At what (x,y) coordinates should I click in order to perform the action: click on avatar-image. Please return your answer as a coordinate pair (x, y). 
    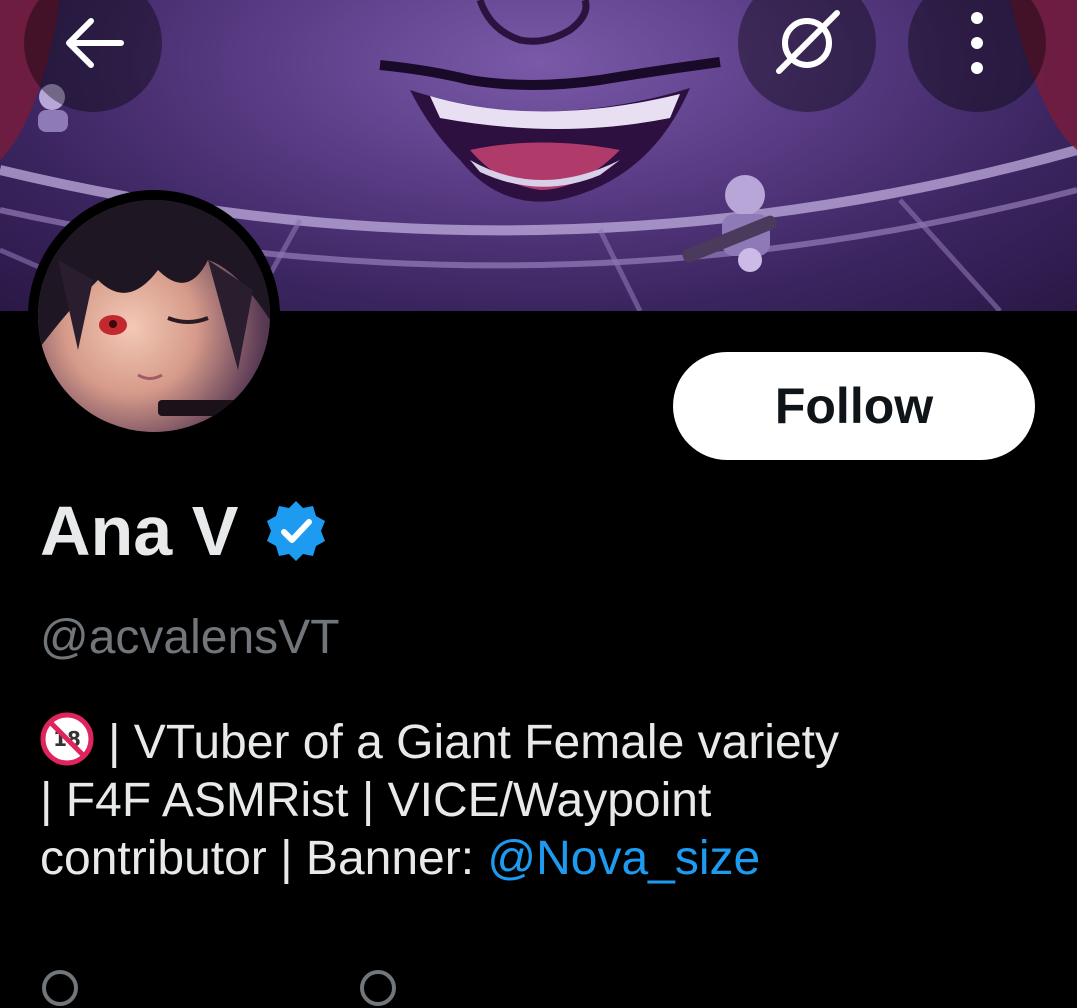
    Looking at the image, I should click on (154, 316).